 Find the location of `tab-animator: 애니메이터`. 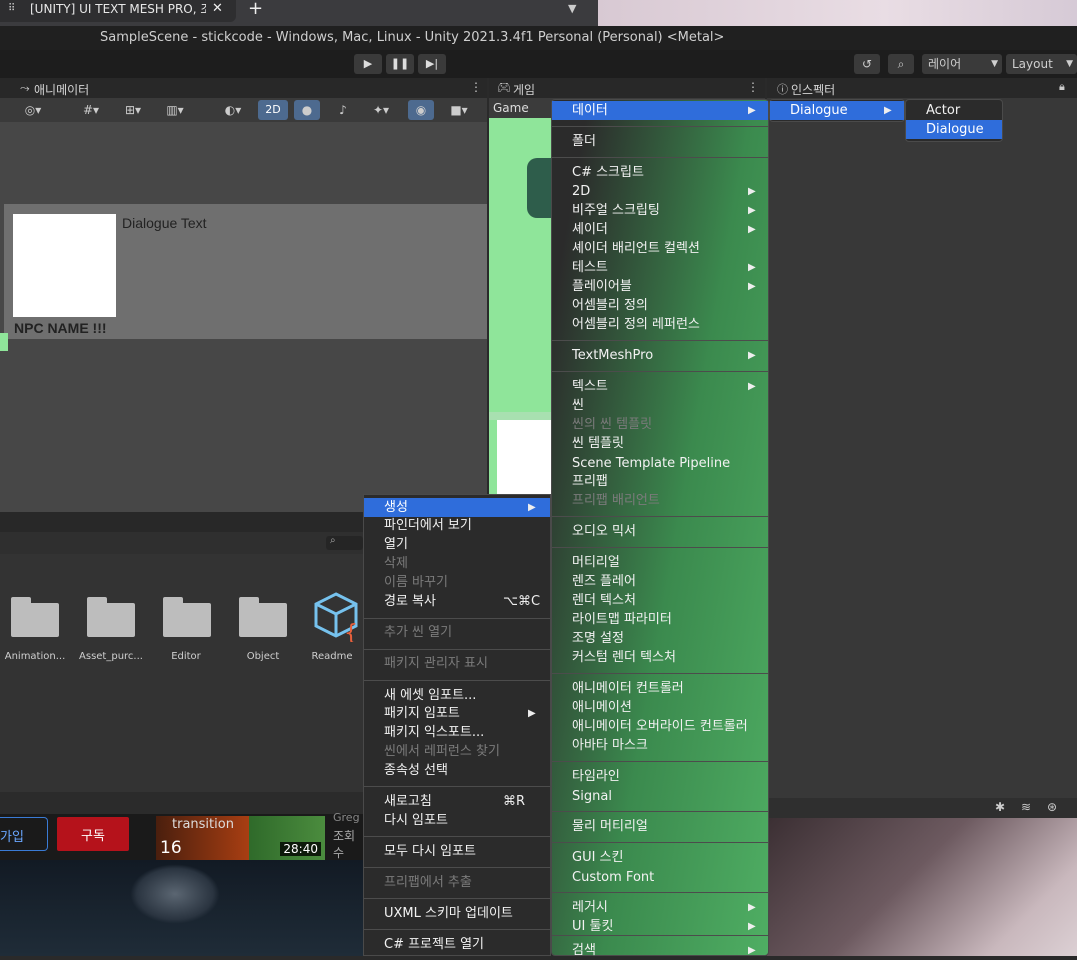

tab-animator: 애니메이터 is located at coordinates (61, 89).